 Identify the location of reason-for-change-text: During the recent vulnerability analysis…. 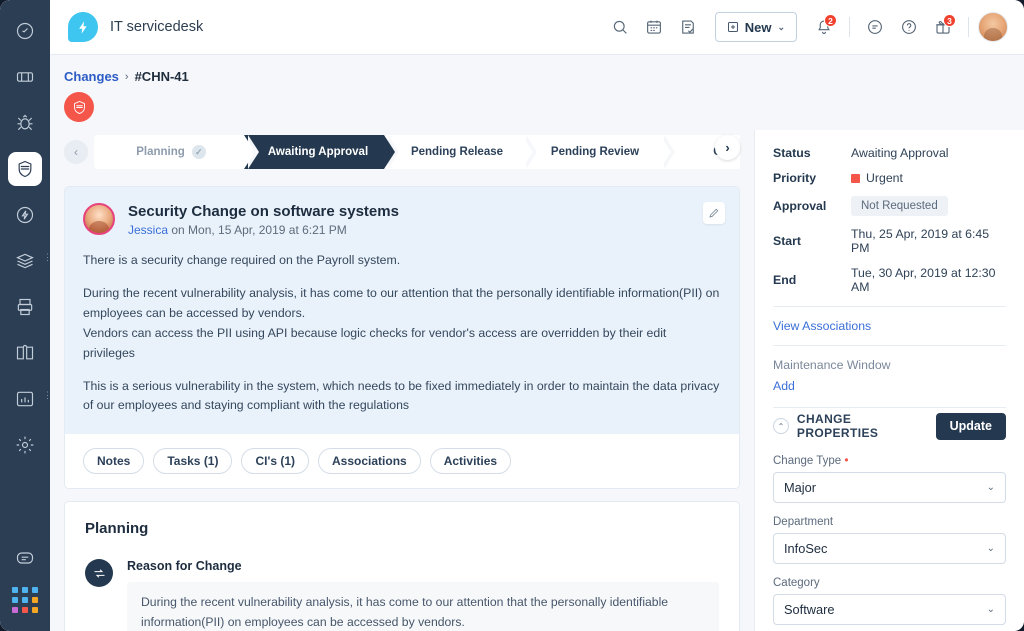
(423, 606).